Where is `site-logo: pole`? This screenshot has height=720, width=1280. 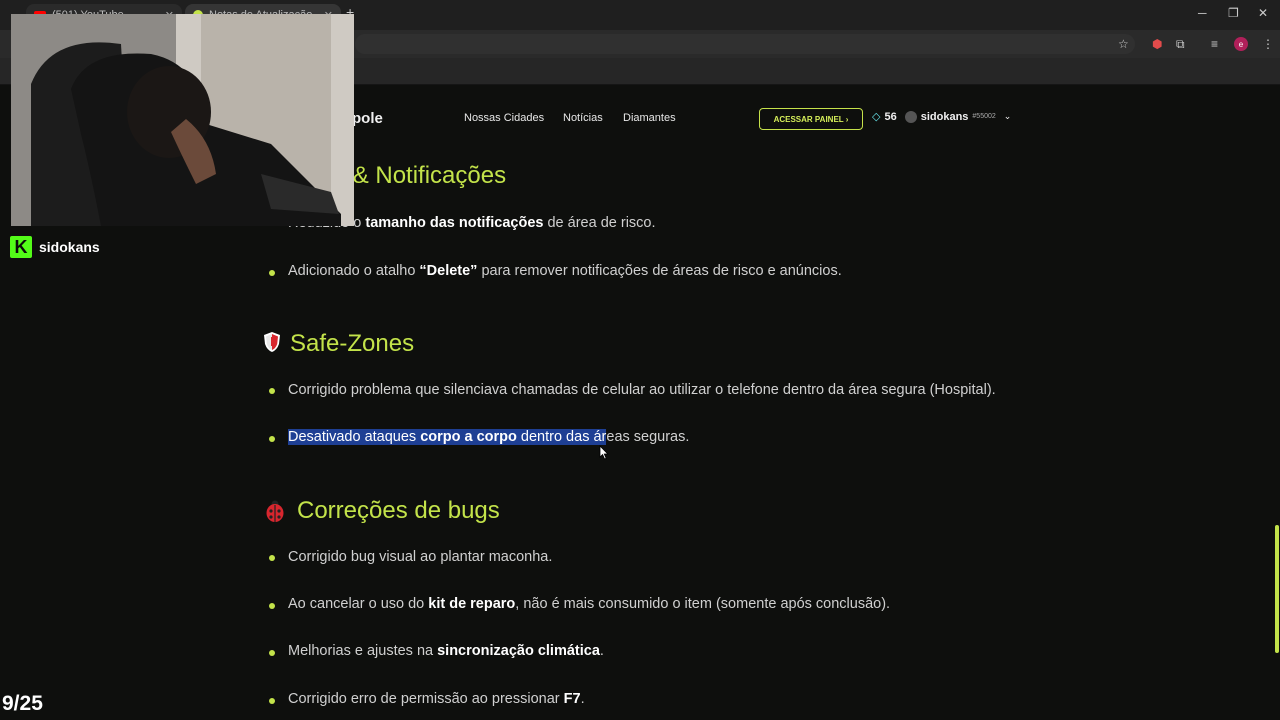 site-logo: pole is located at coordinates (367, 118).